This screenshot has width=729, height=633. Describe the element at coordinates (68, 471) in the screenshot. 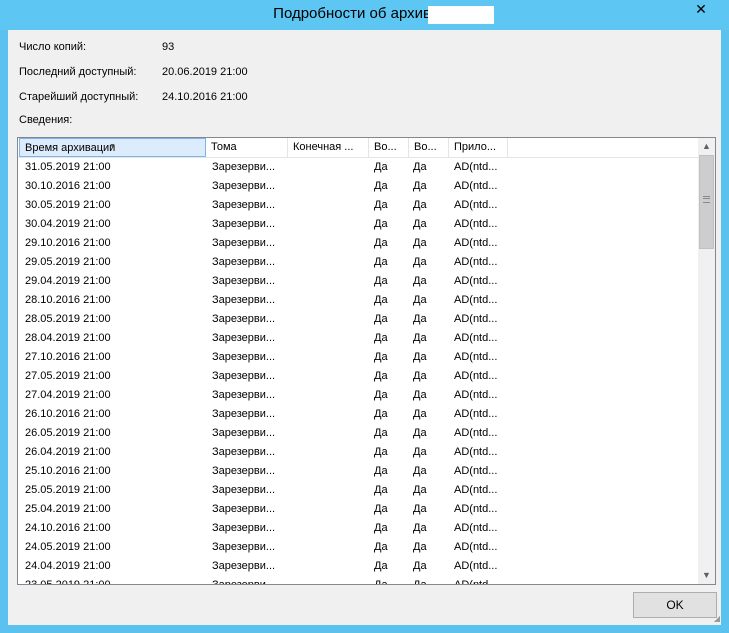

I see `table-cell: 25.10.2016 21:00` at that location.